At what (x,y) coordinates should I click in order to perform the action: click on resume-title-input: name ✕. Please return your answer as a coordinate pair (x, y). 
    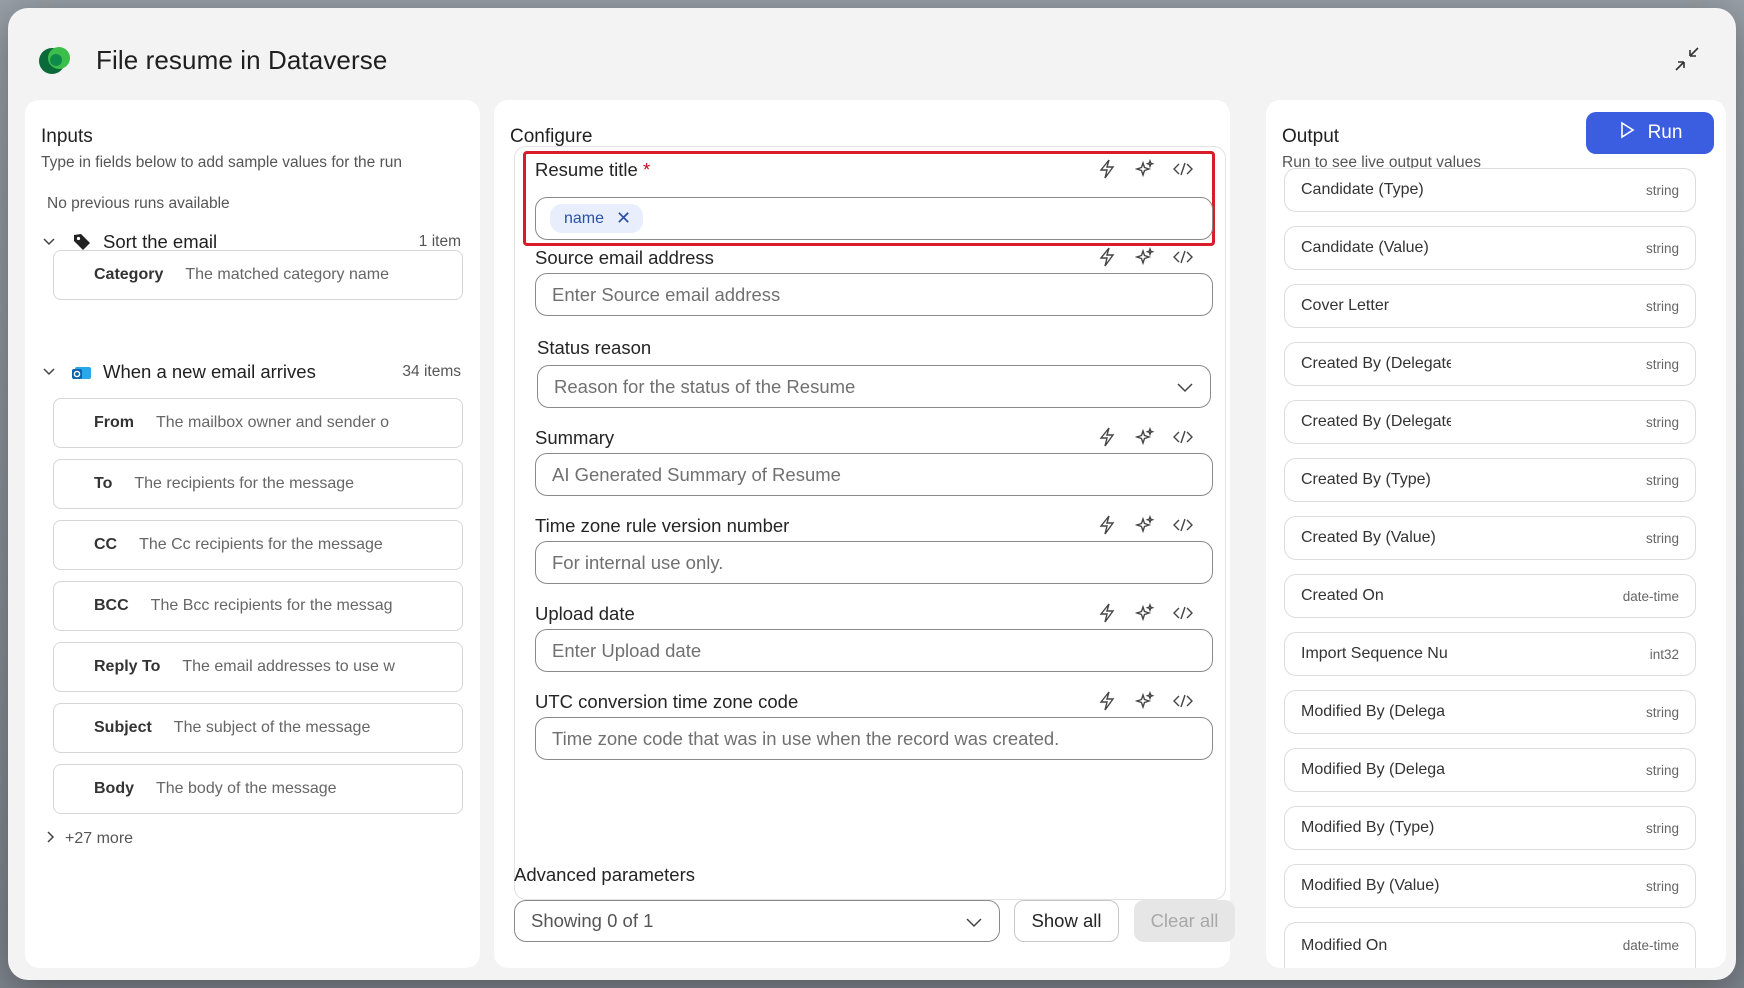
    Looking at the image, I should click on (874, 218).